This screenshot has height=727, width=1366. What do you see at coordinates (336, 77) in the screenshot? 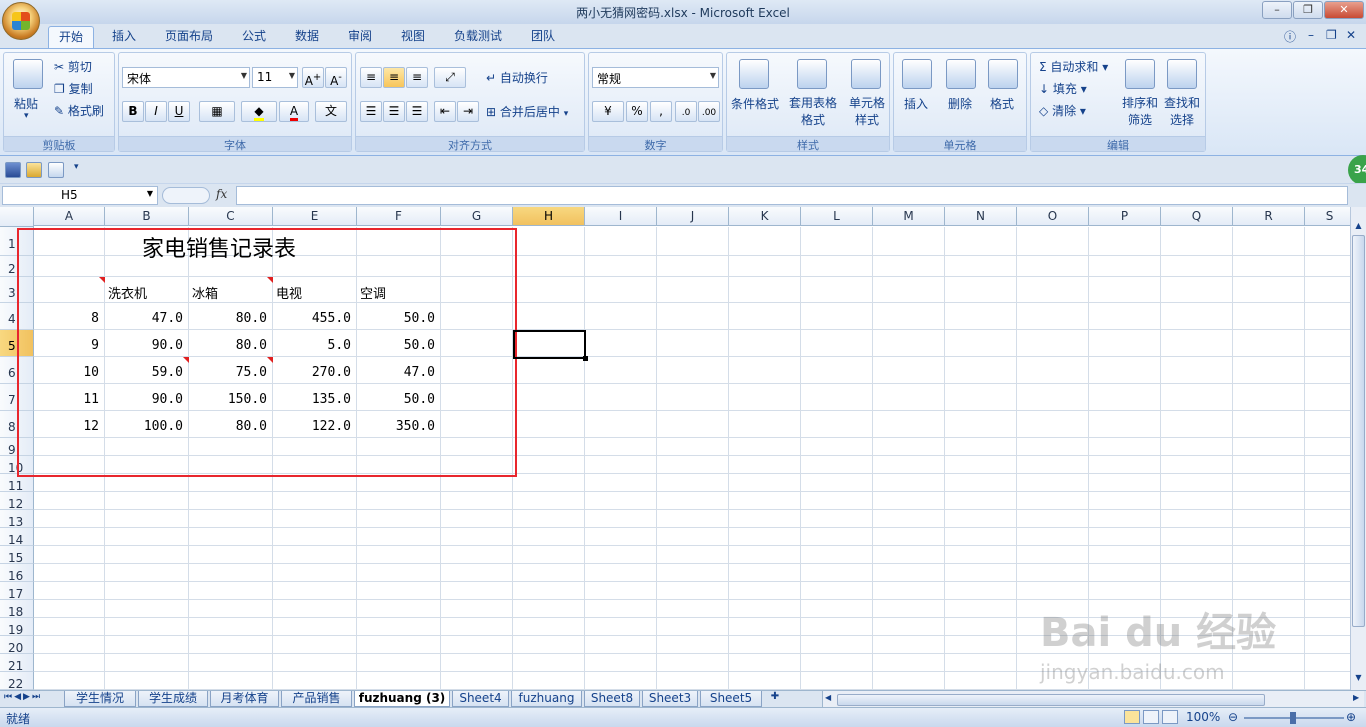
I see `shrink-font-button: A-` at bounding box center [336, 77].